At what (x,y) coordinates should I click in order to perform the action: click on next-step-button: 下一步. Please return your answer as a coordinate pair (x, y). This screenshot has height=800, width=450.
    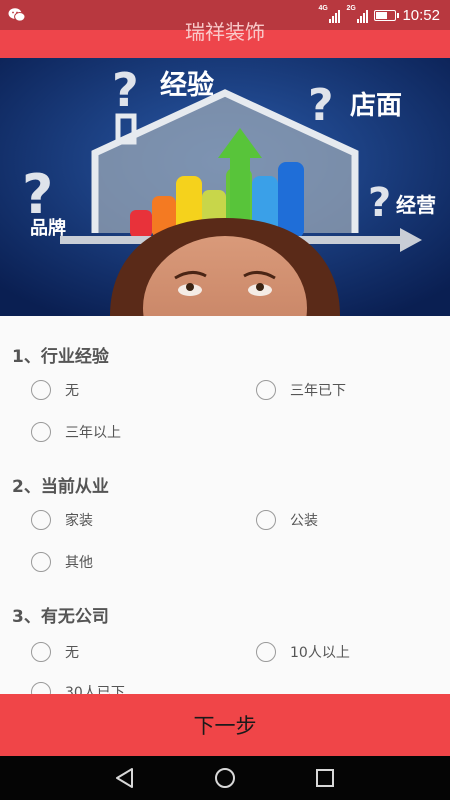
    Looking at the image, I should click on (225, 725).